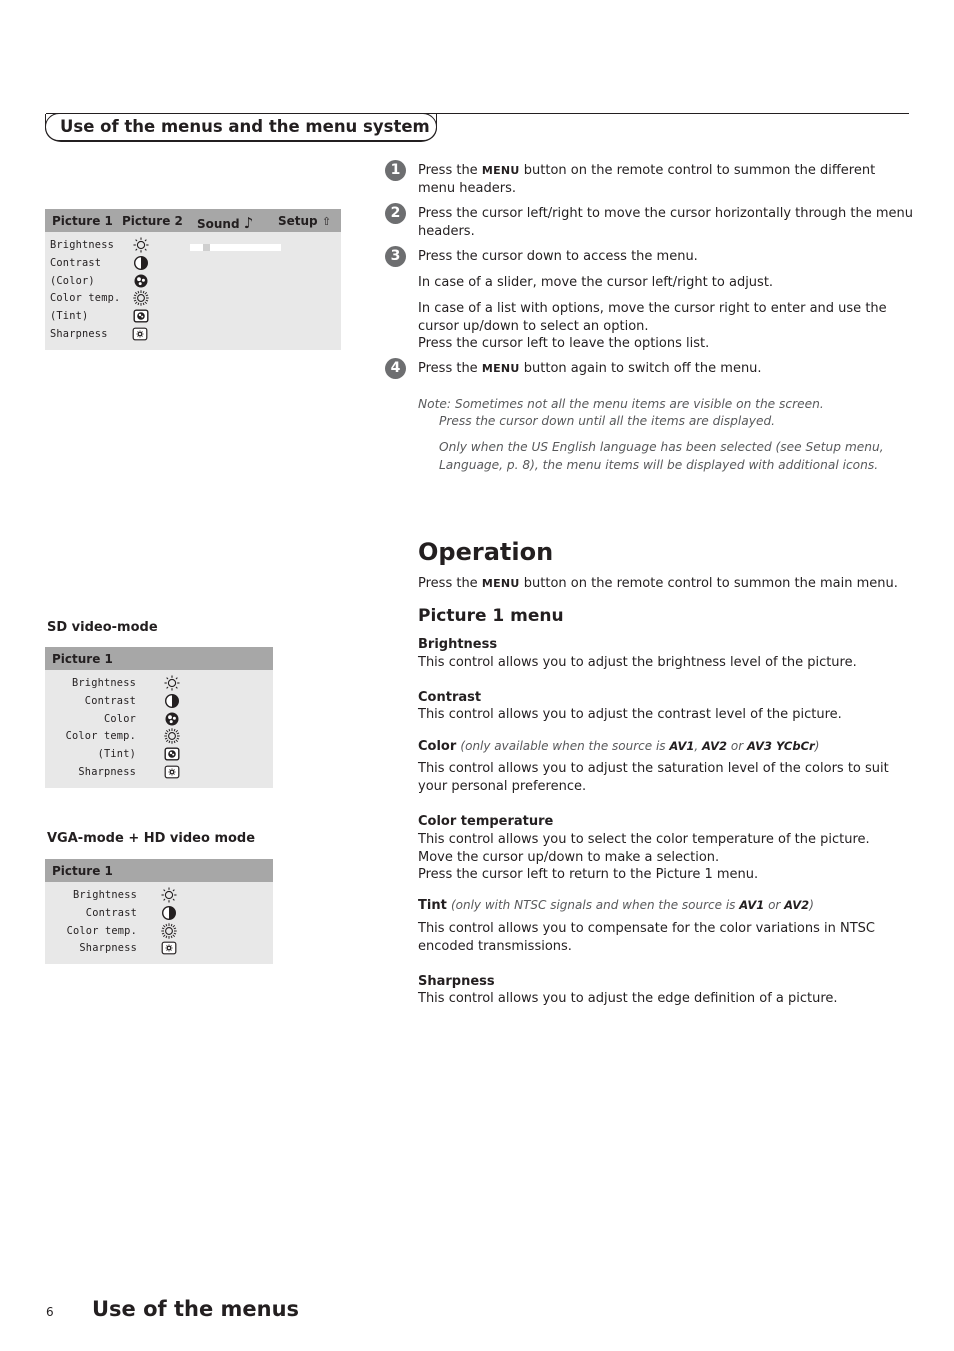 This screenshot has width=954, height=1351. What do you see at coordinates (248, 223) in the screenshot?
I see `music-note-icon: ♪` at bounding box center [248, 223].